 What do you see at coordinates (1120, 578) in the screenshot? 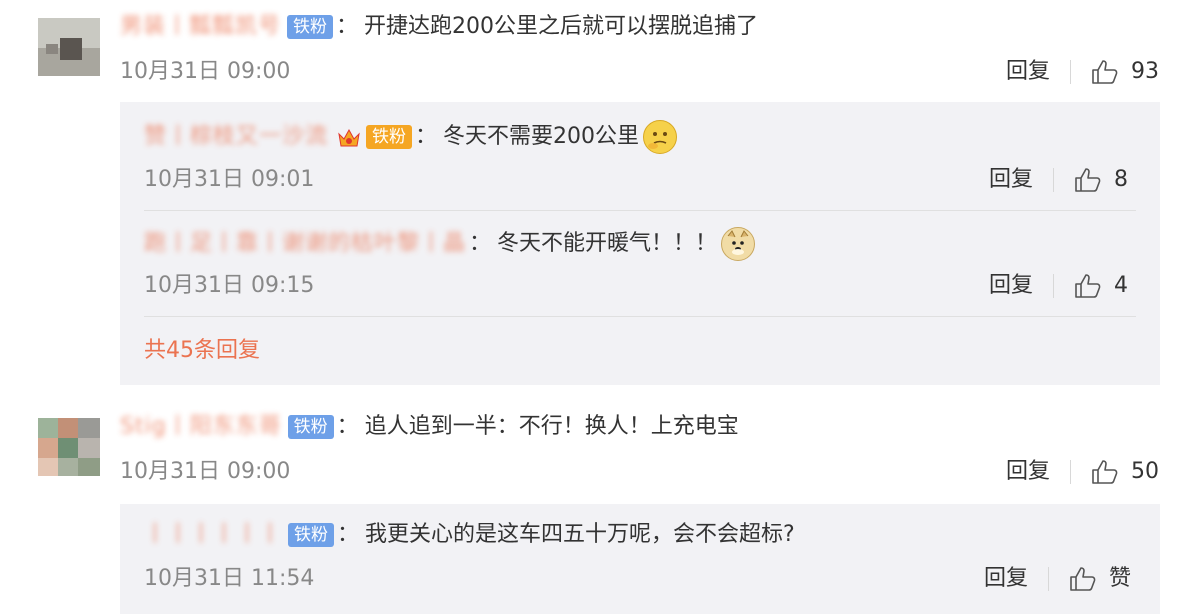
I see `like-count: 赞` at bounding box center [1120, 578].